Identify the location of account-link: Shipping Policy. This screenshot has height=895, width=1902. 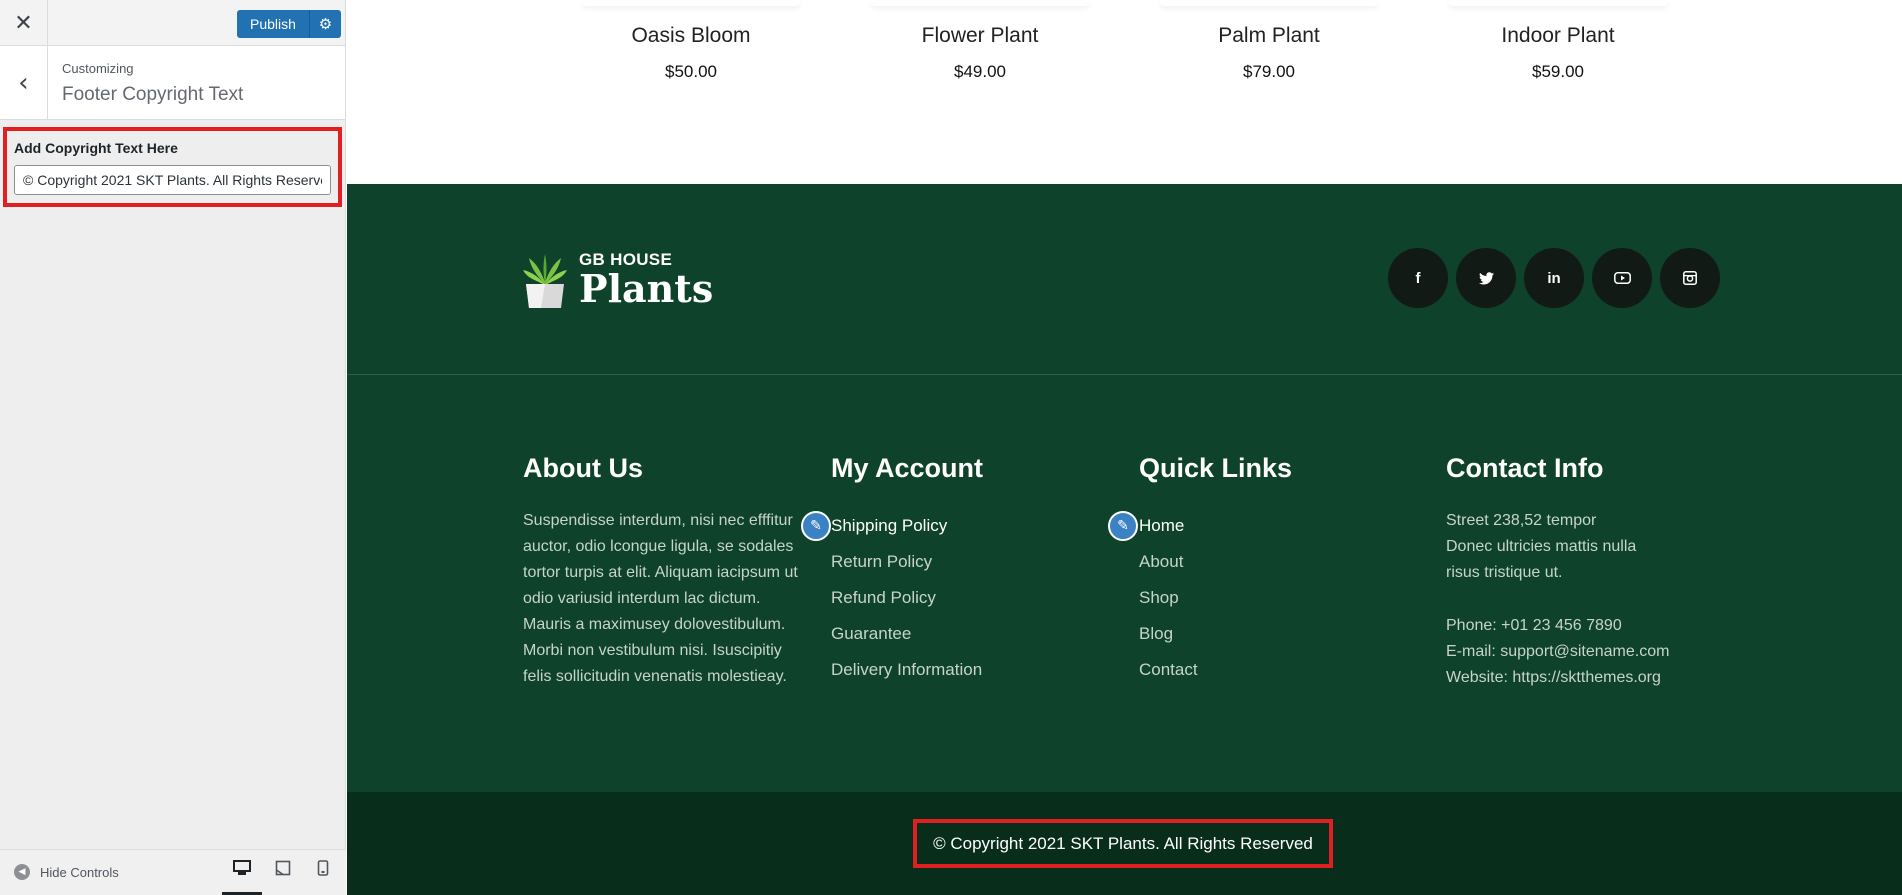
(971, 526).